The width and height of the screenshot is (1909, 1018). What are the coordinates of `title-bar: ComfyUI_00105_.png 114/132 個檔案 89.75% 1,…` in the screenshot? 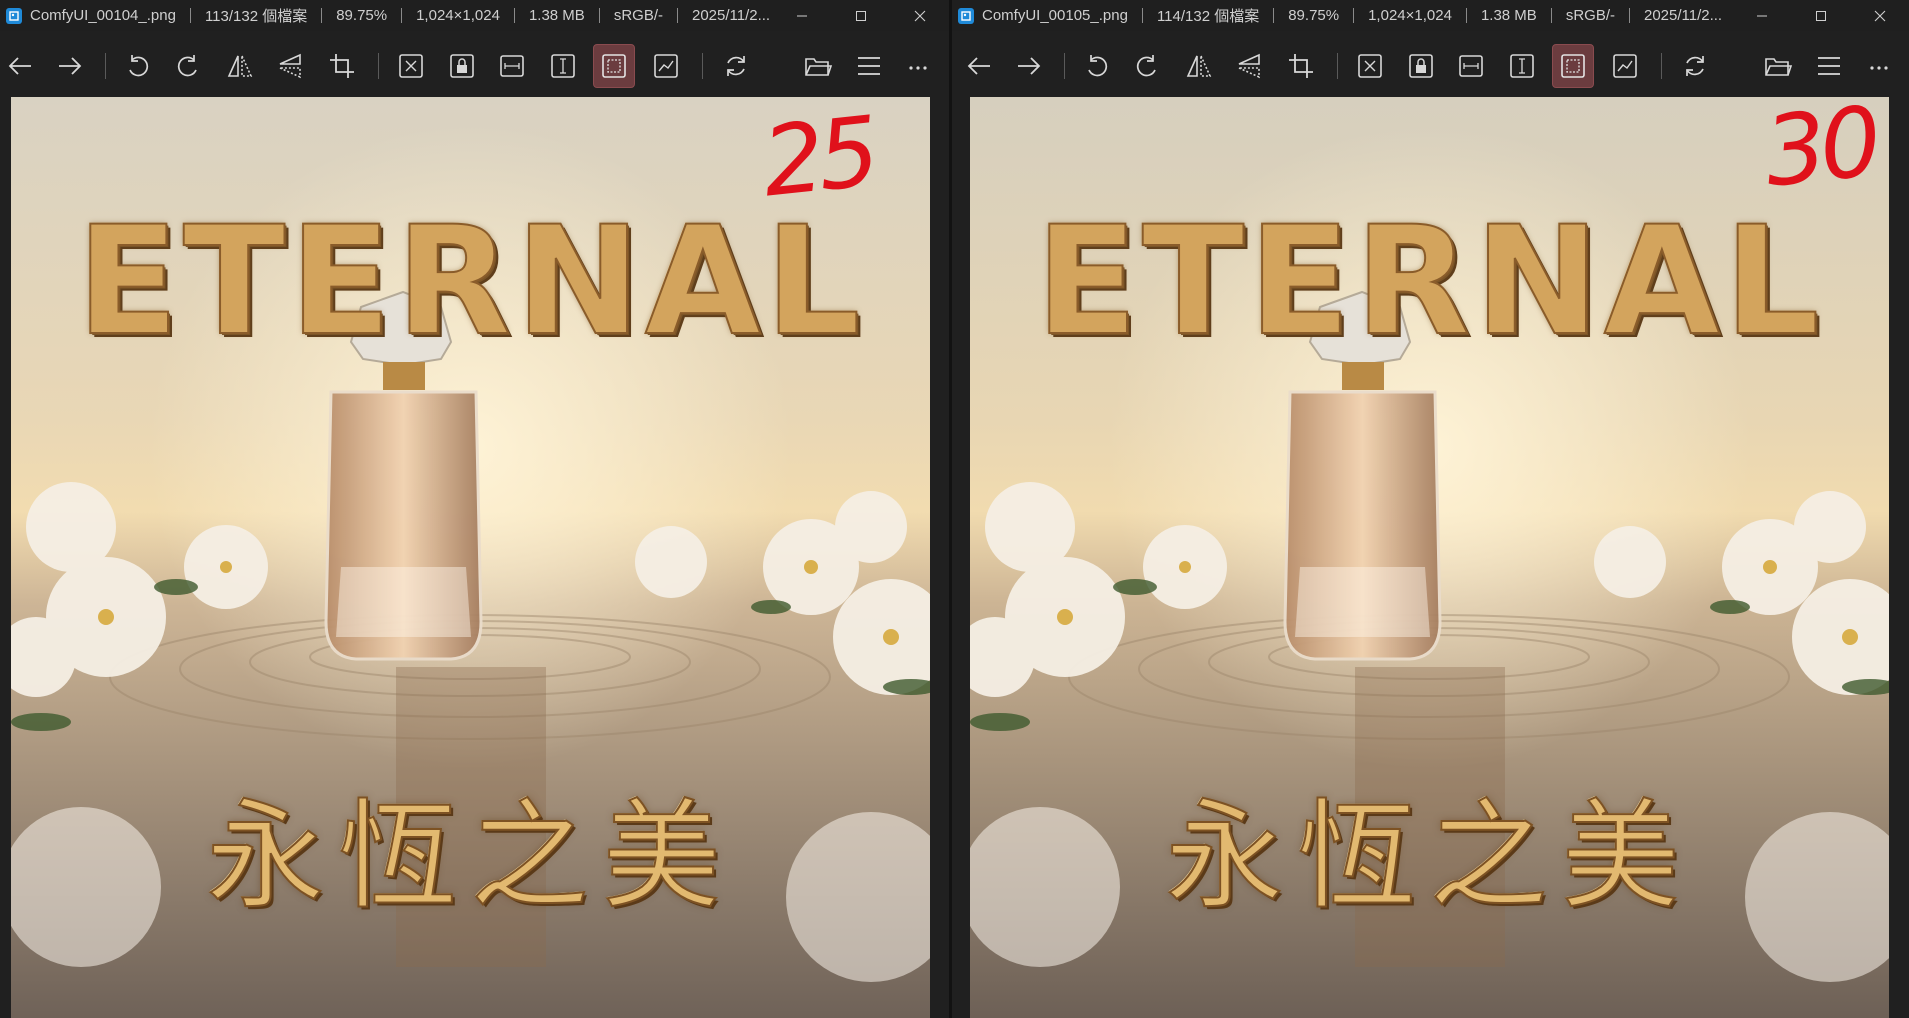 It's located at (1430, 15).